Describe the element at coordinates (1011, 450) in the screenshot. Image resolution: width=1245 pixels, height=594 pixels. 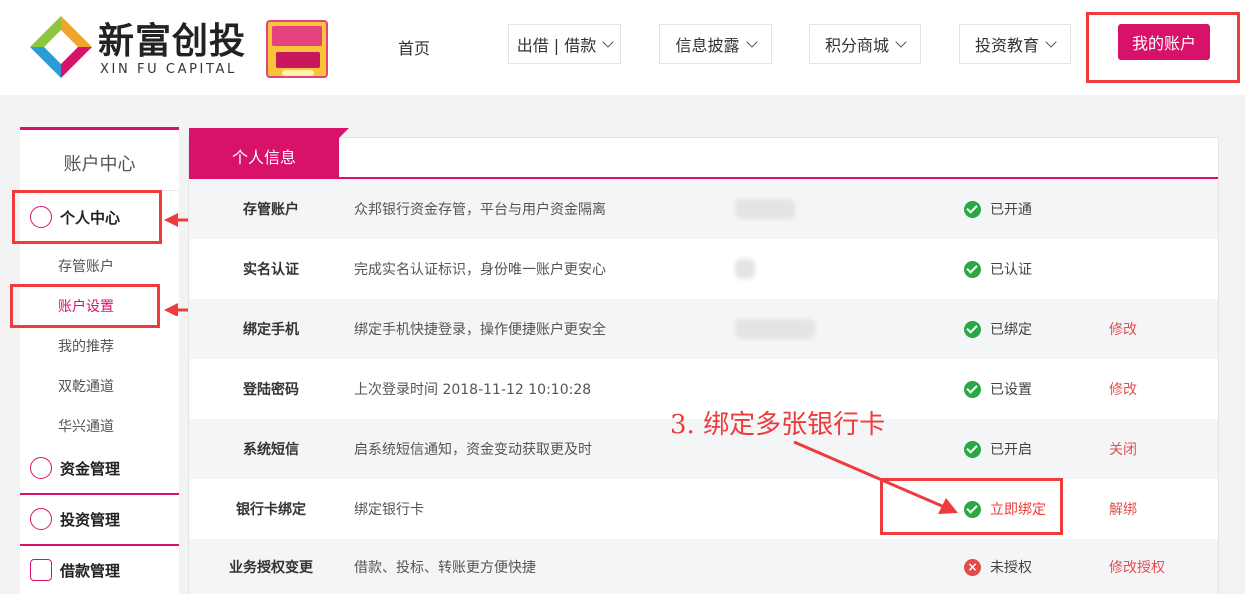
I see `status-text: 已开启` at that location.